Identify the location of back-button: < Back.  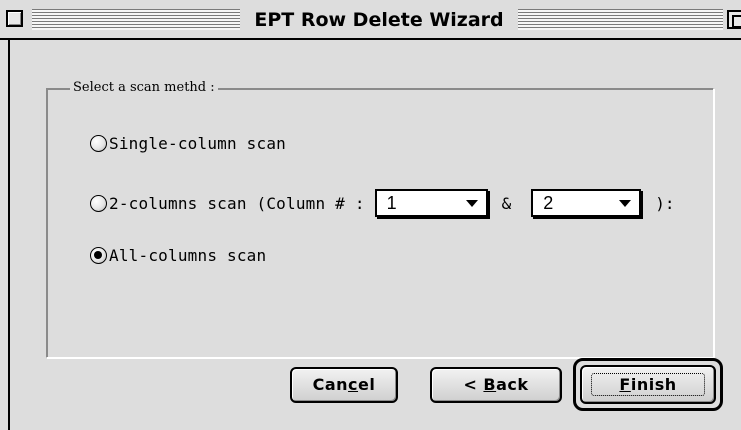
(496, 385).